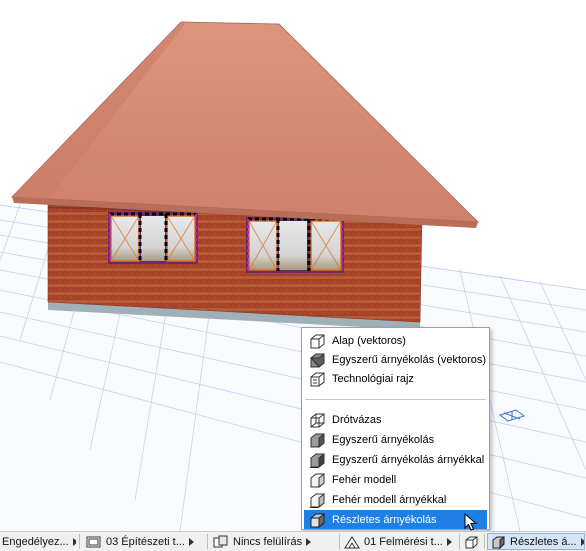  What do you see at coordinates (395, 359) in the screenshot?
I see `menu-item-simple-shading-vector: Egyszerű árnyékolás (vektoros)` at bounding box center [395, 359].